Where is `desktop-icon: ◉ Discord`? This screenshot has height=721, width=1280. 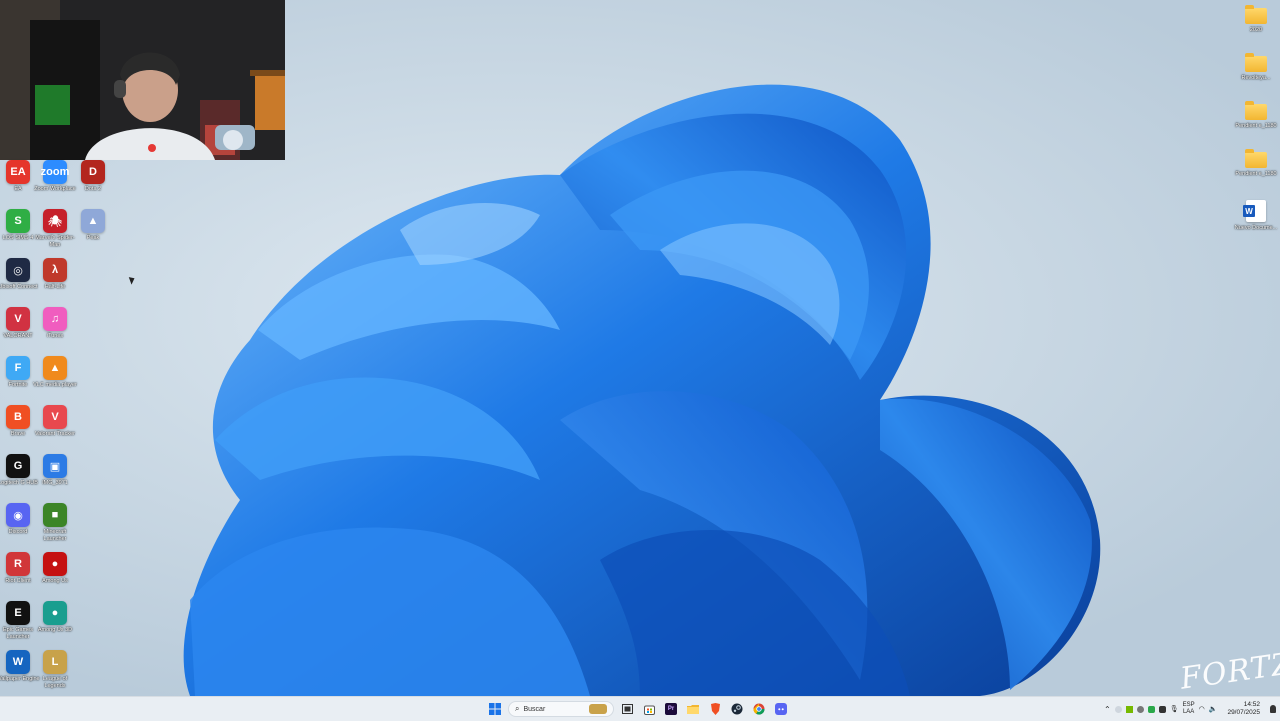
desktop-icon: ◉ Discord is located at coordinates (18, 527).